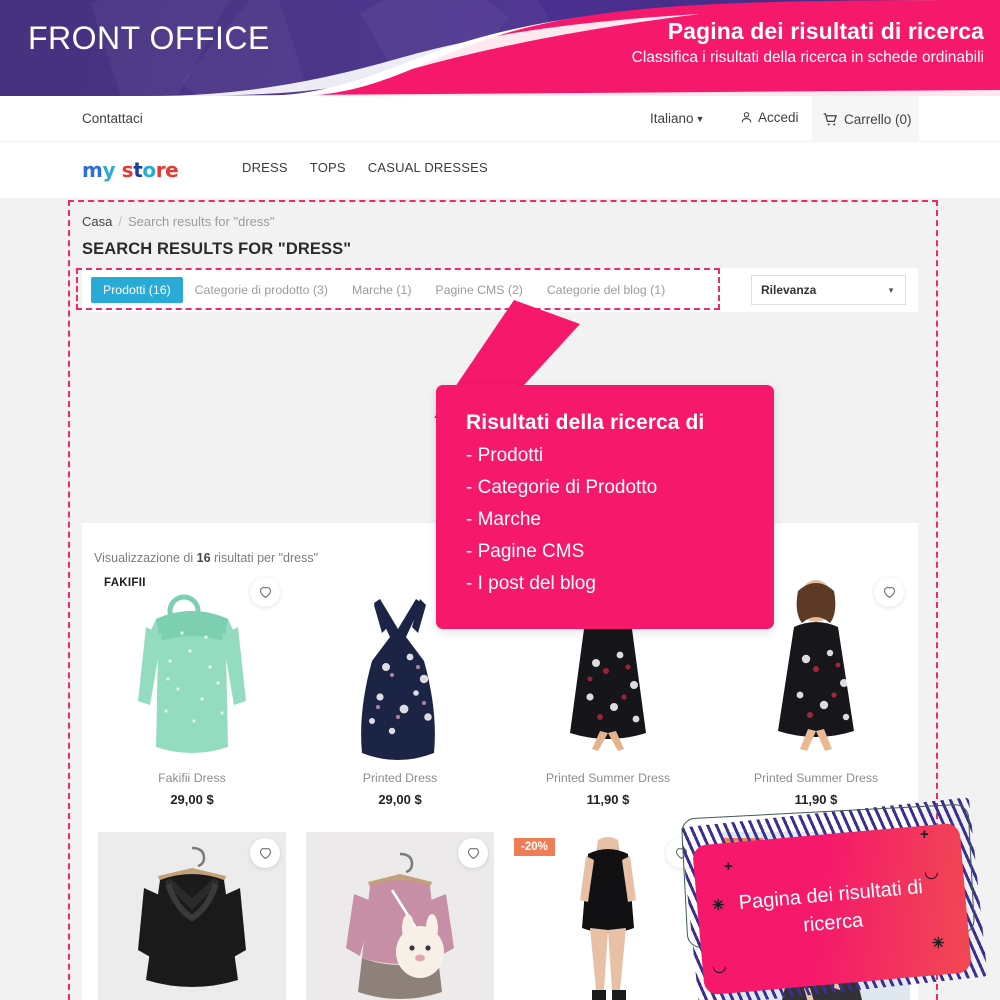 The width and height of the screenshot is (1000, 1000). Describe the element at coordinates (201, 221) in the screenshot. I see `breadcrumb-current: Search results for "dress"` at that location.